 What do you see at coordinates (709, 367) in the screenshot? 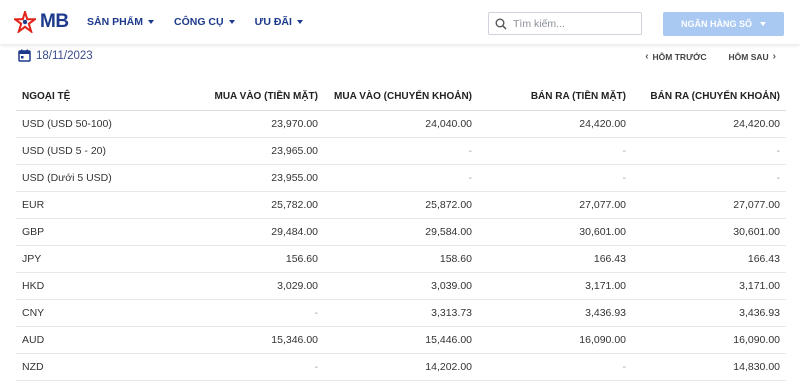
I see `sell-transfer-cell: 14,830.00` at bounding box center [709, 367].